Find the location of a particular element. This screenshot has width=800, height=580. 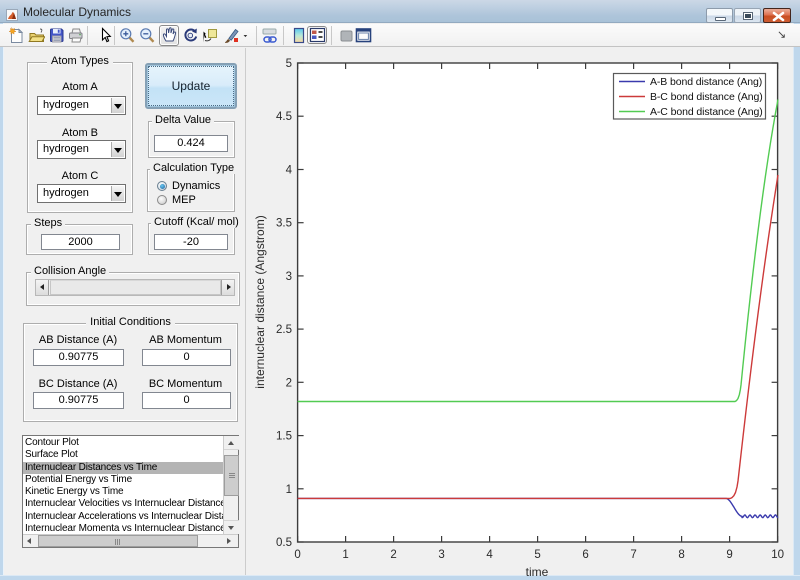

svg-text: 6 is located at coordinates (585, 555).